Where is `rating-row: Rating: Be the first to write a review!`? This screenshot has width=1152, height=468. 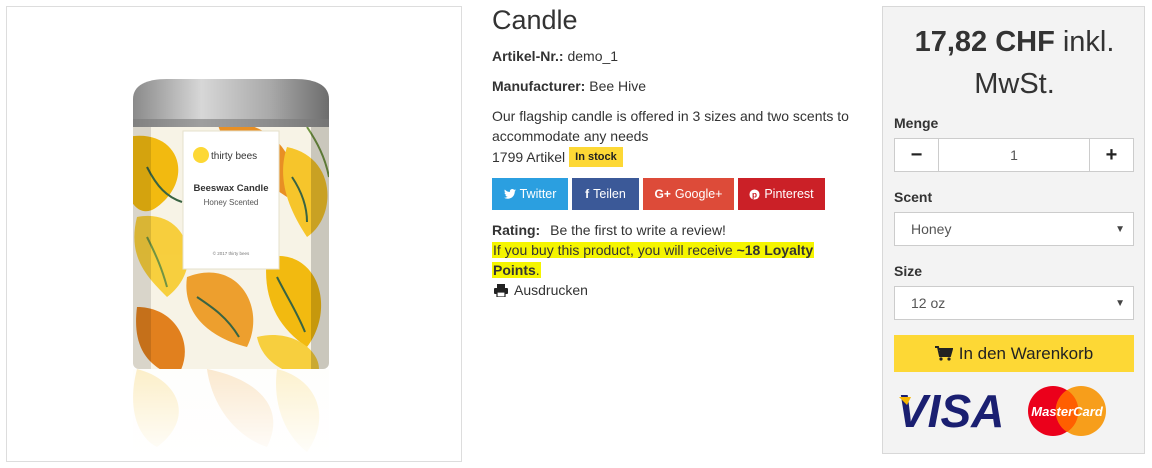 rating-row: Rating: Be the first to write a review! is located at coordinates (609, 230).